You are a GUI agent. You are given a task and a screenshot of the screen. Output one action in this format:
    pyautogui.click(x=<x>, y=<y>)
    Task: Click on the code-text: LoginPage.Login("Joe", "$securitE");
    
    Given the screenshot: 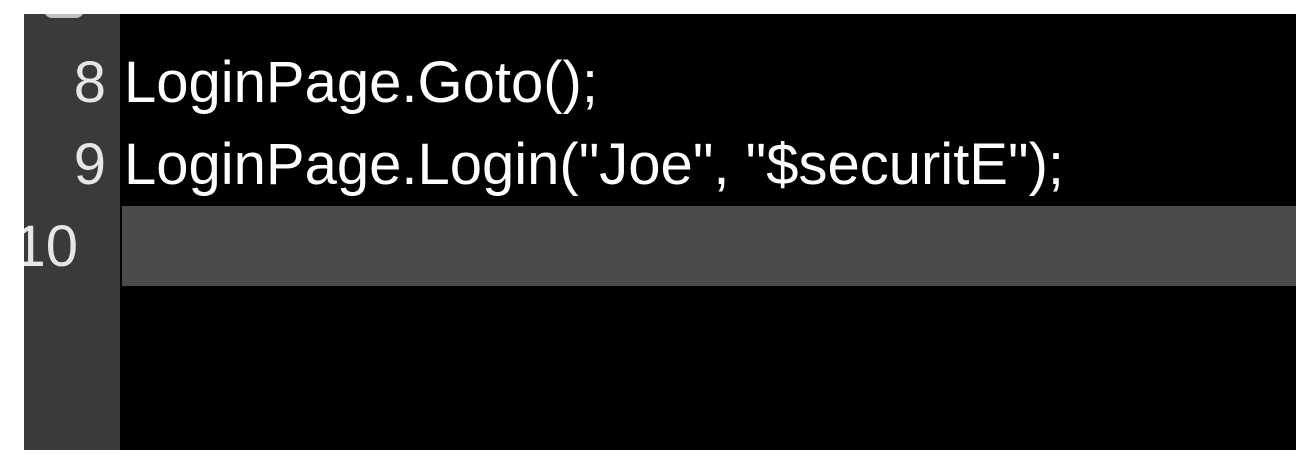 What is the action you would take?
    pyautogui.click(x=594, y=165)
    